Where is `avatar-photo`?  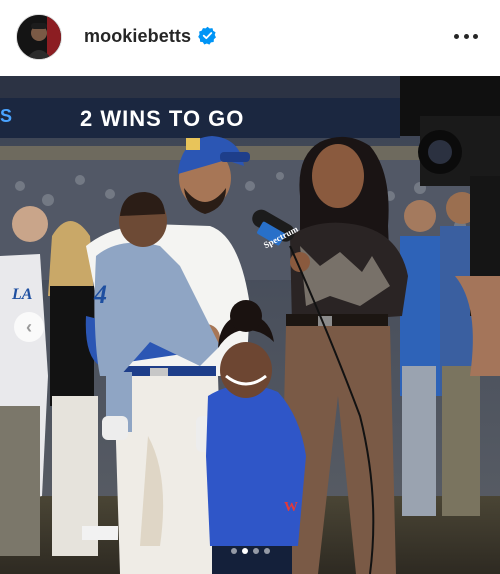
avatar-photo is located at coordinates (39, 37).